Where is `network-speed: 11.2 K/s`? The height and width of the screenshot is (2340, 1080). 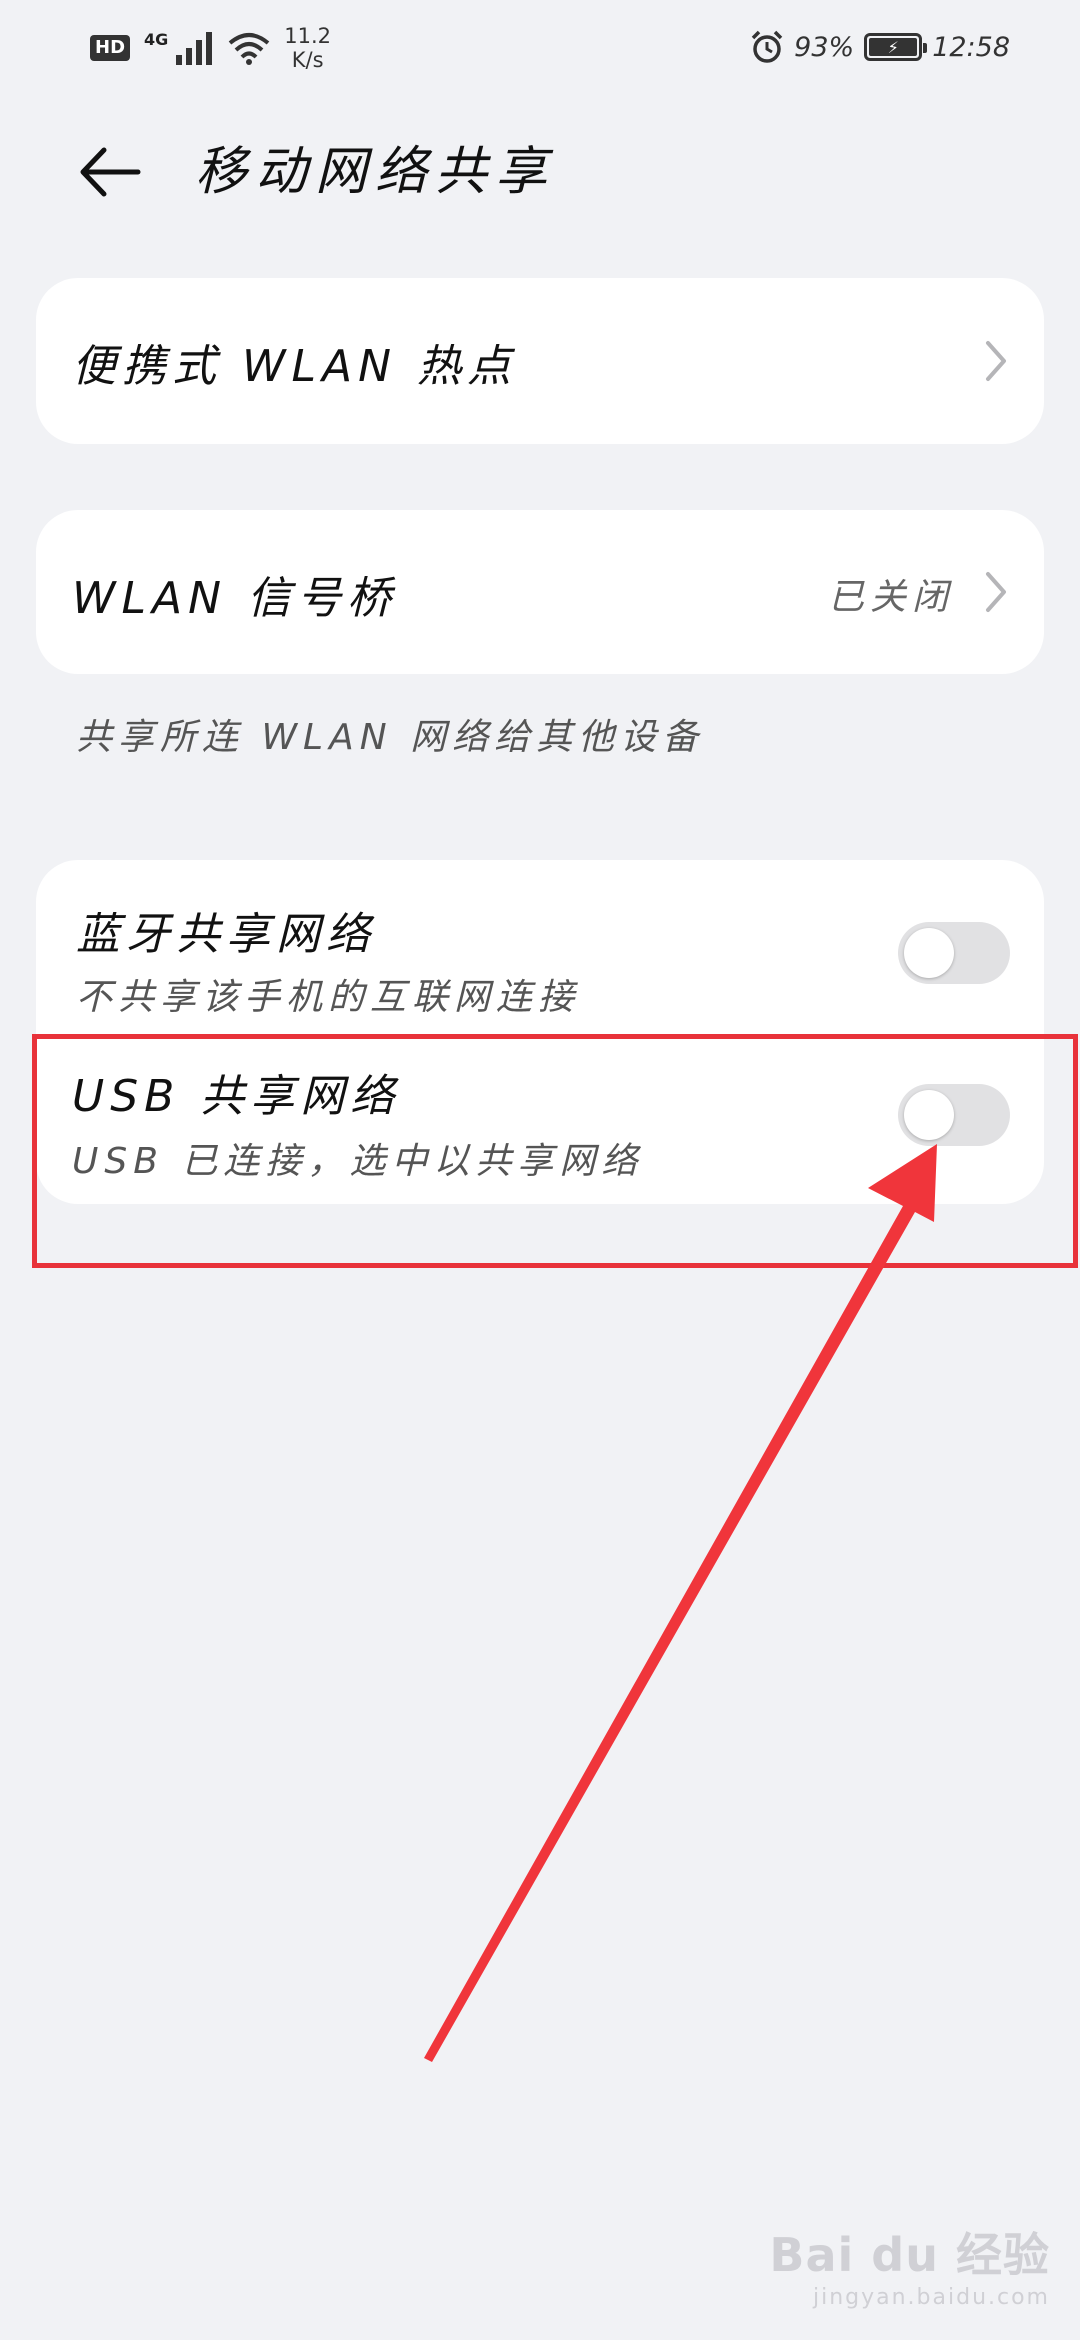
network-speed: 11.2 K/s is located at coordinates (307, 48).